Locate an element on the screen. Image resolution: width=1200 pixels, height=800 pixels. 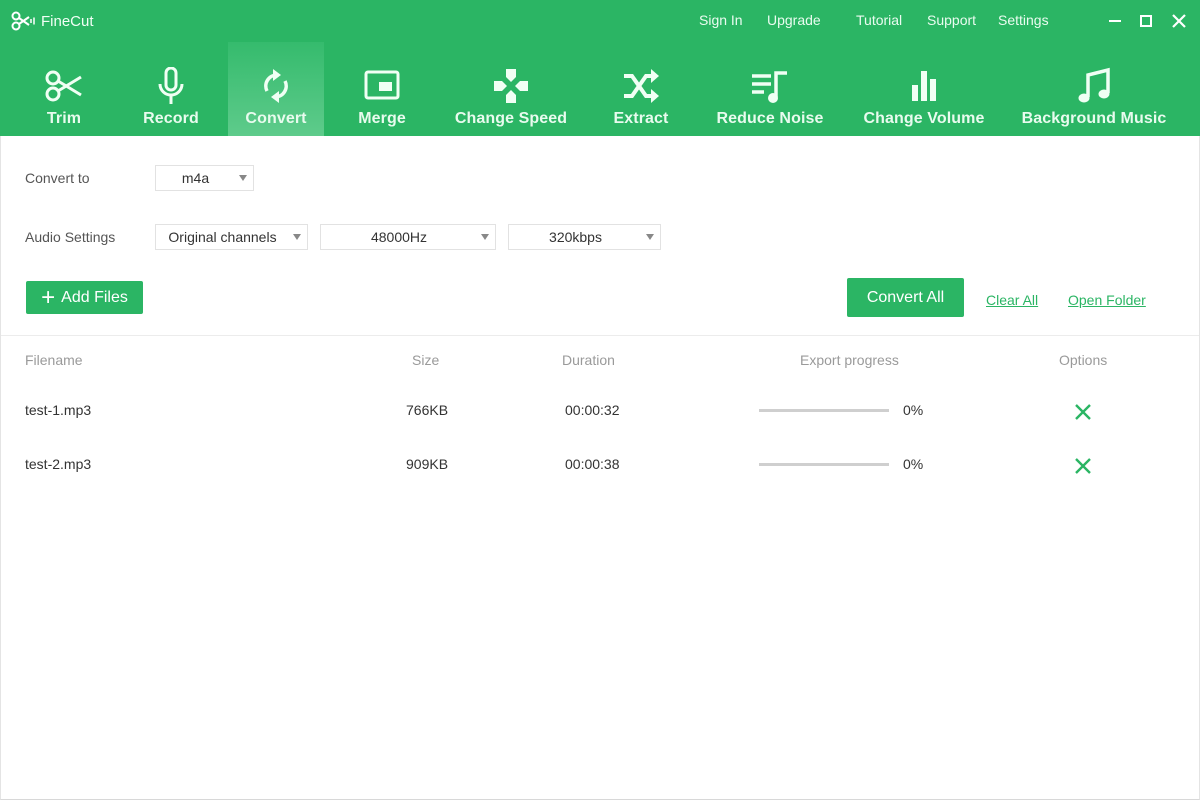
duration-cell: 00:00:32 is located at coordinates (592, 410).